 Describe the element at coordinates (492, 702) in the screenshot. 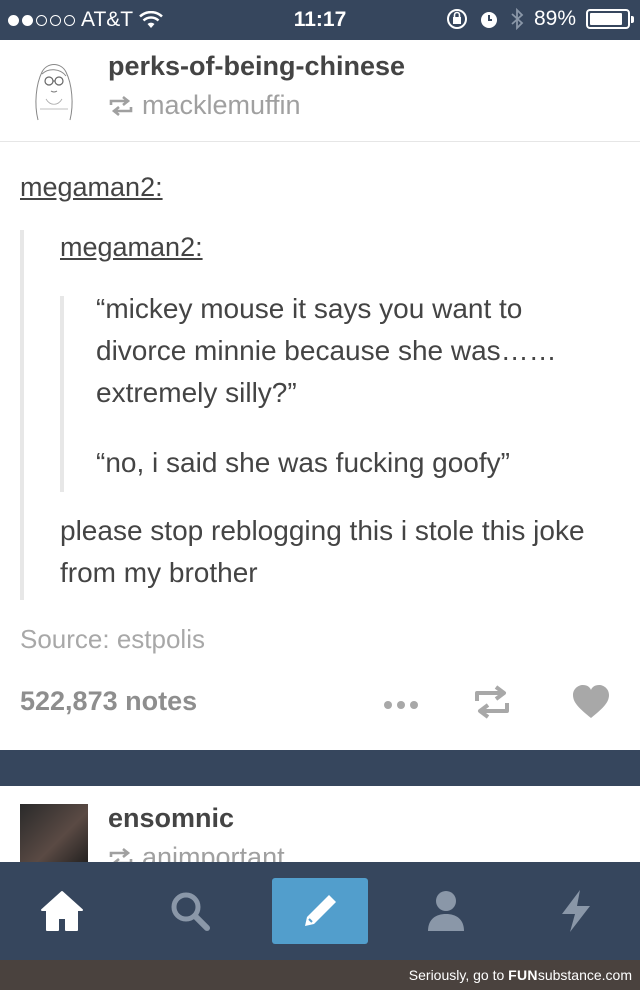

I see `reblog-icon` at that location.